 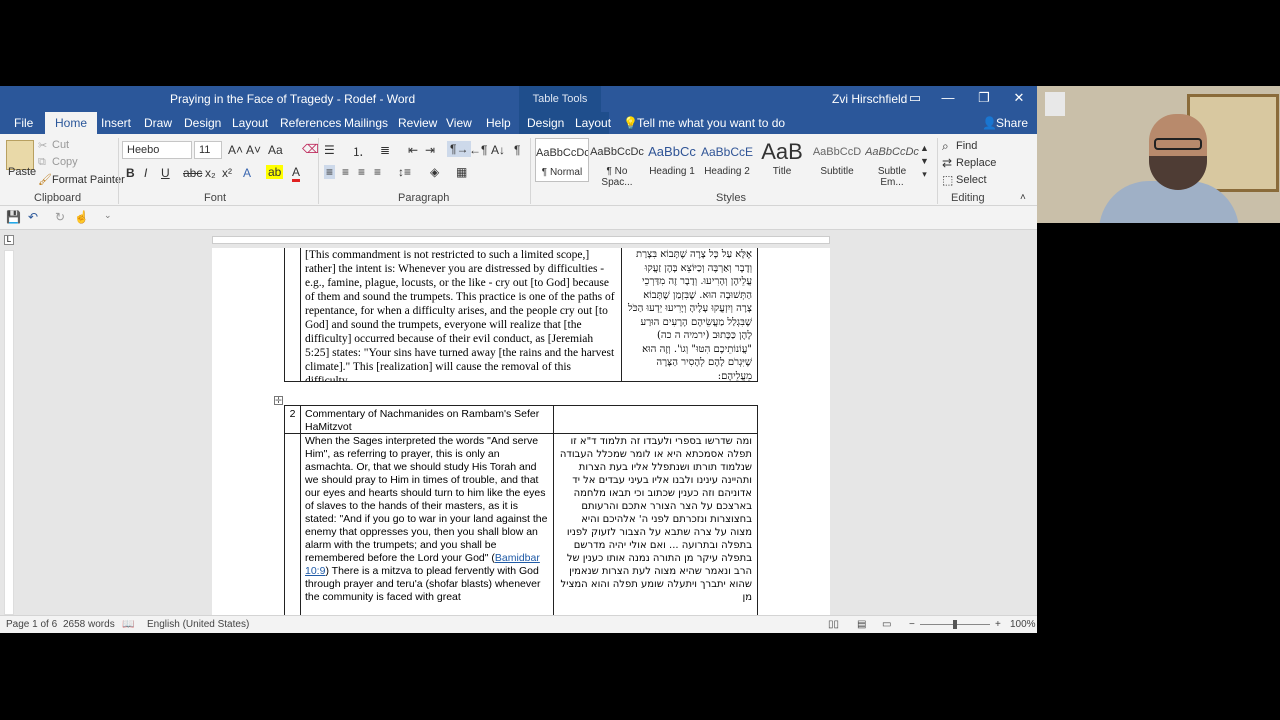 What do you see at coordinates (22, 172) in the screenshot?
I see `paste-button: Paste` at bounding box center [22, 172].